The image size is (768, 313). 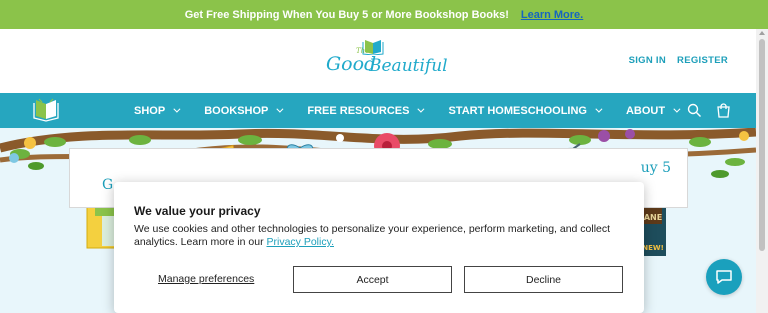 I want to click on nav-item-bookshop: BOOKSHOP, so click(x=244, y=110).